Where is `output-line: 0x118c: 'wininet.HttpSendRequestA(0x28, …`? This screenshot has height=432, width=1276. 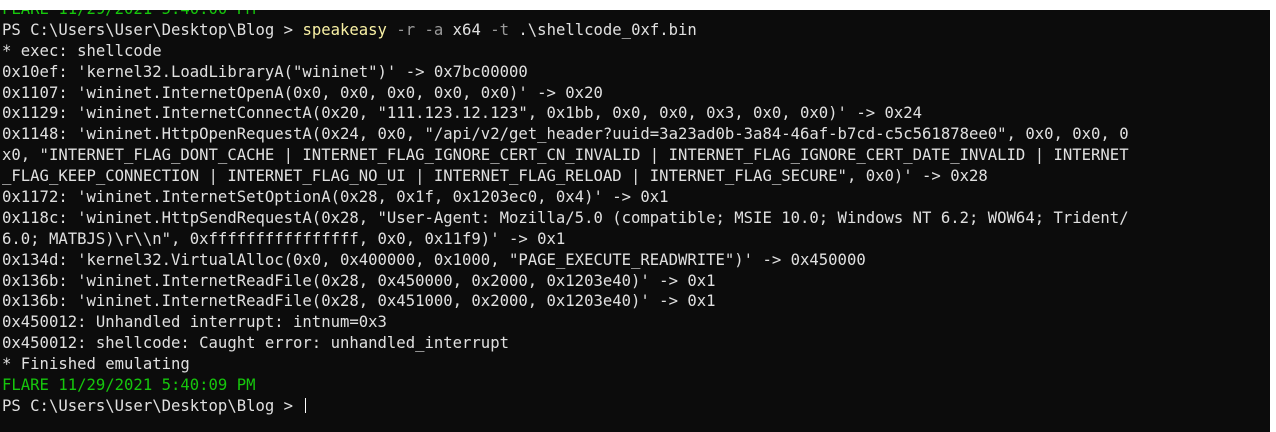 output-line: 0x118c: 'wininet.HttpSendRequestA(0x28, … is located at coordinates (565, 217).